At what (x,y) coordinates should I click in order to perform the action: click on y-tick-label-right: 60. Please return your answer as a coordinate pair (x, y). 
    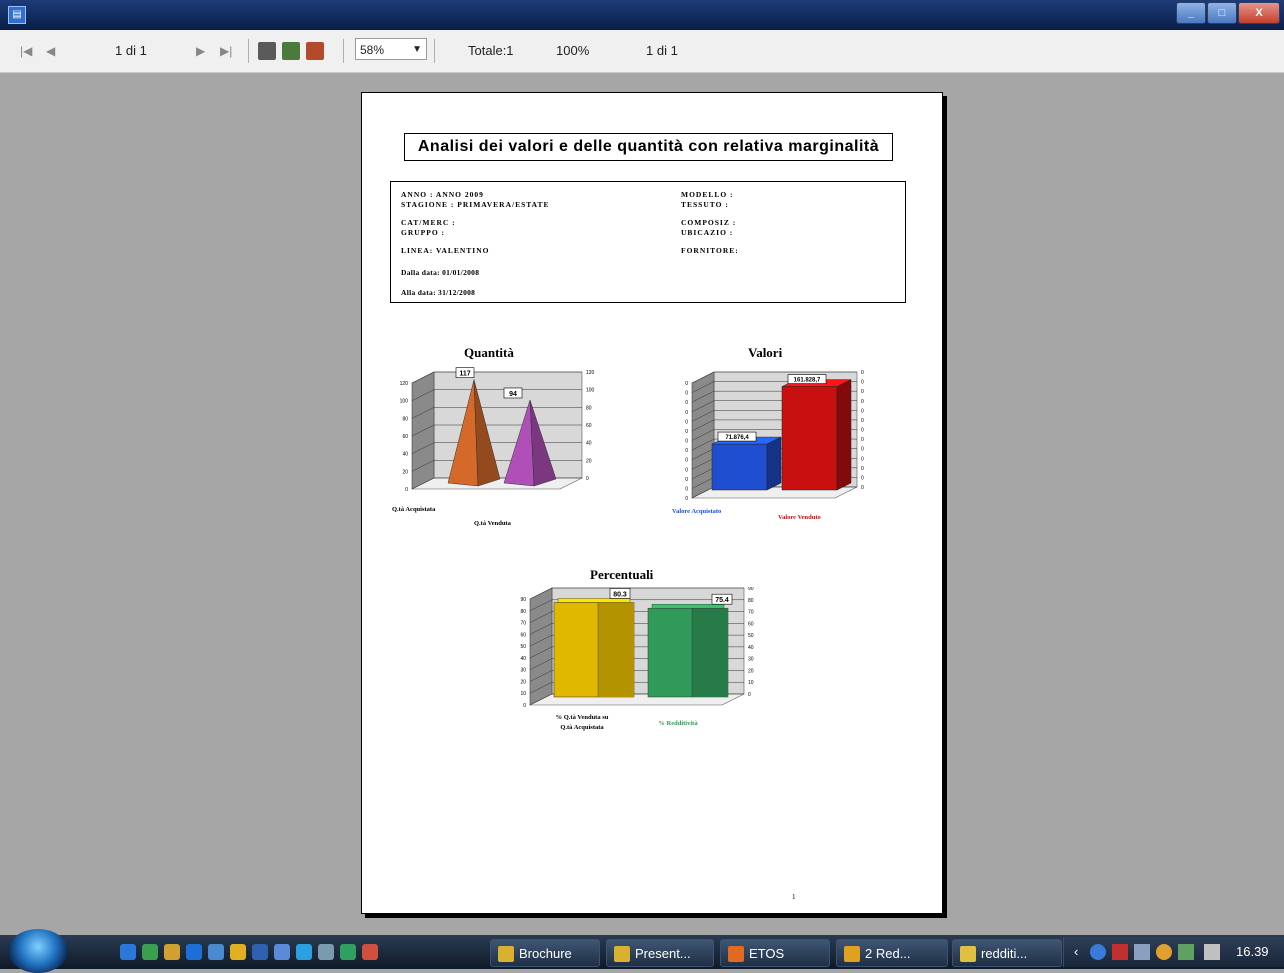
    Looking at the image, I should click on (589, 426).